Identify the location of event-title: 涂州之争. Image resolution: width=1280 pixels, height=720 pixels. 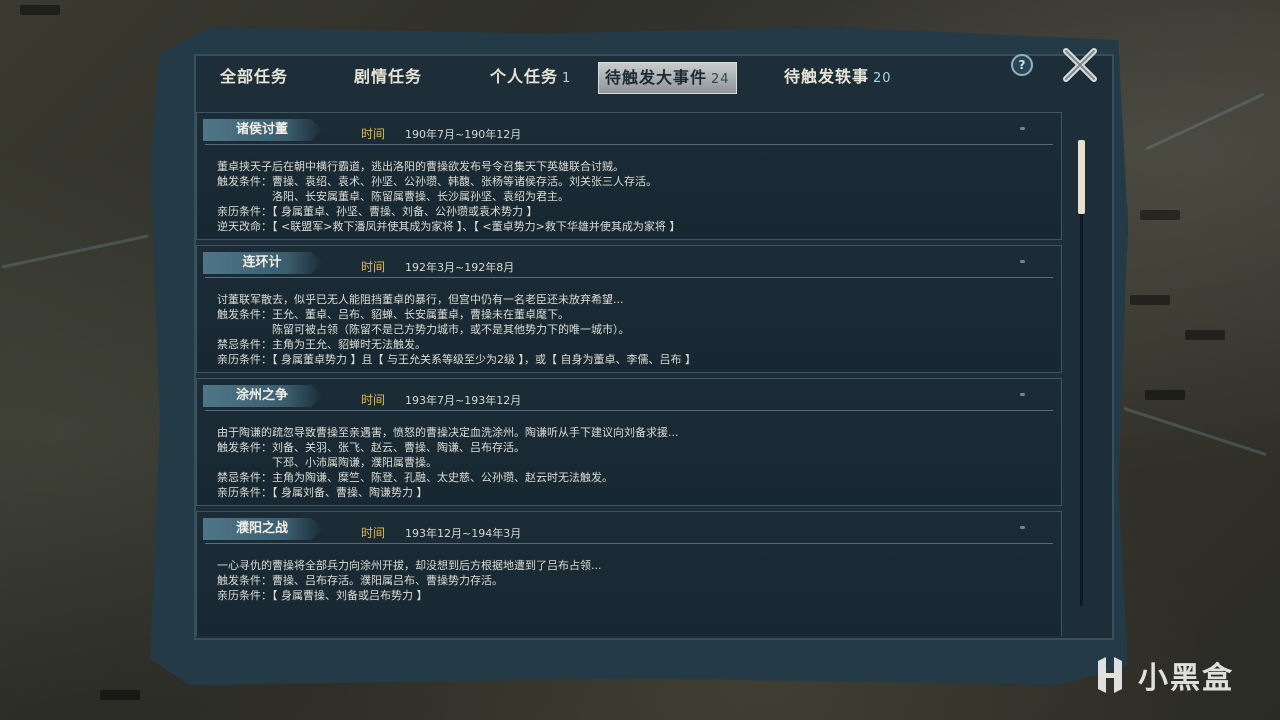
(261, 395).